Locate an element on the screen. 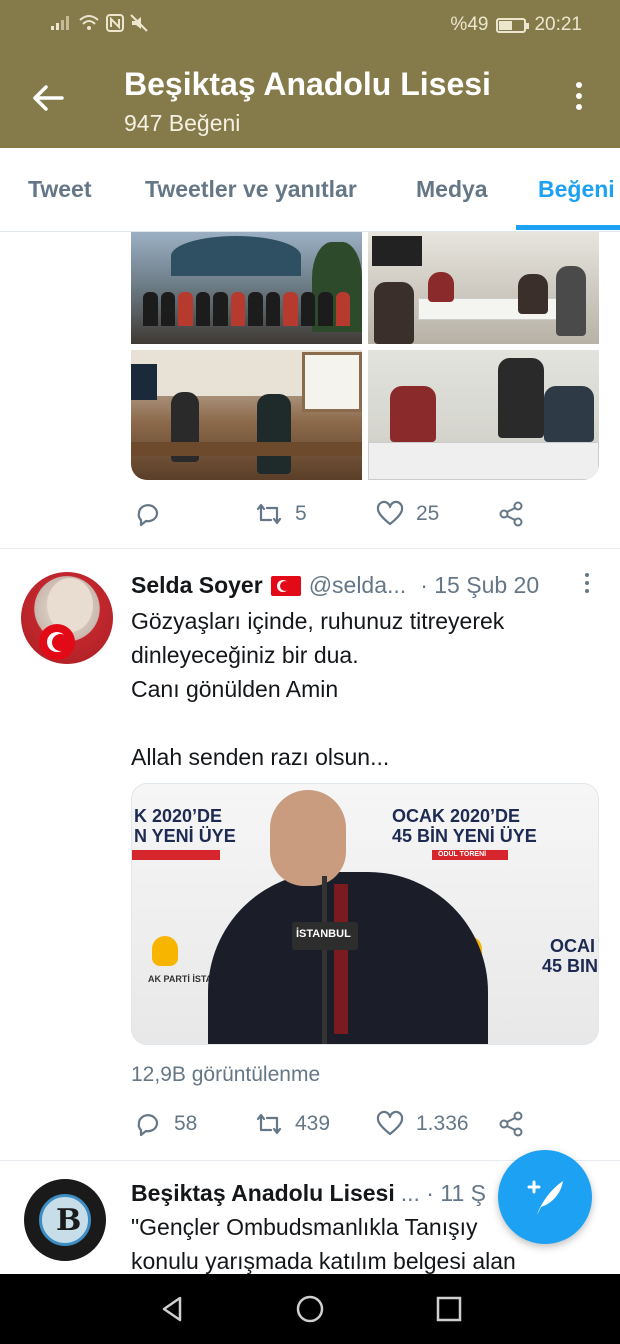 The width and height of the screenshot is (620, 1344). nav-recents-button is located at coordinates (449, 1309).